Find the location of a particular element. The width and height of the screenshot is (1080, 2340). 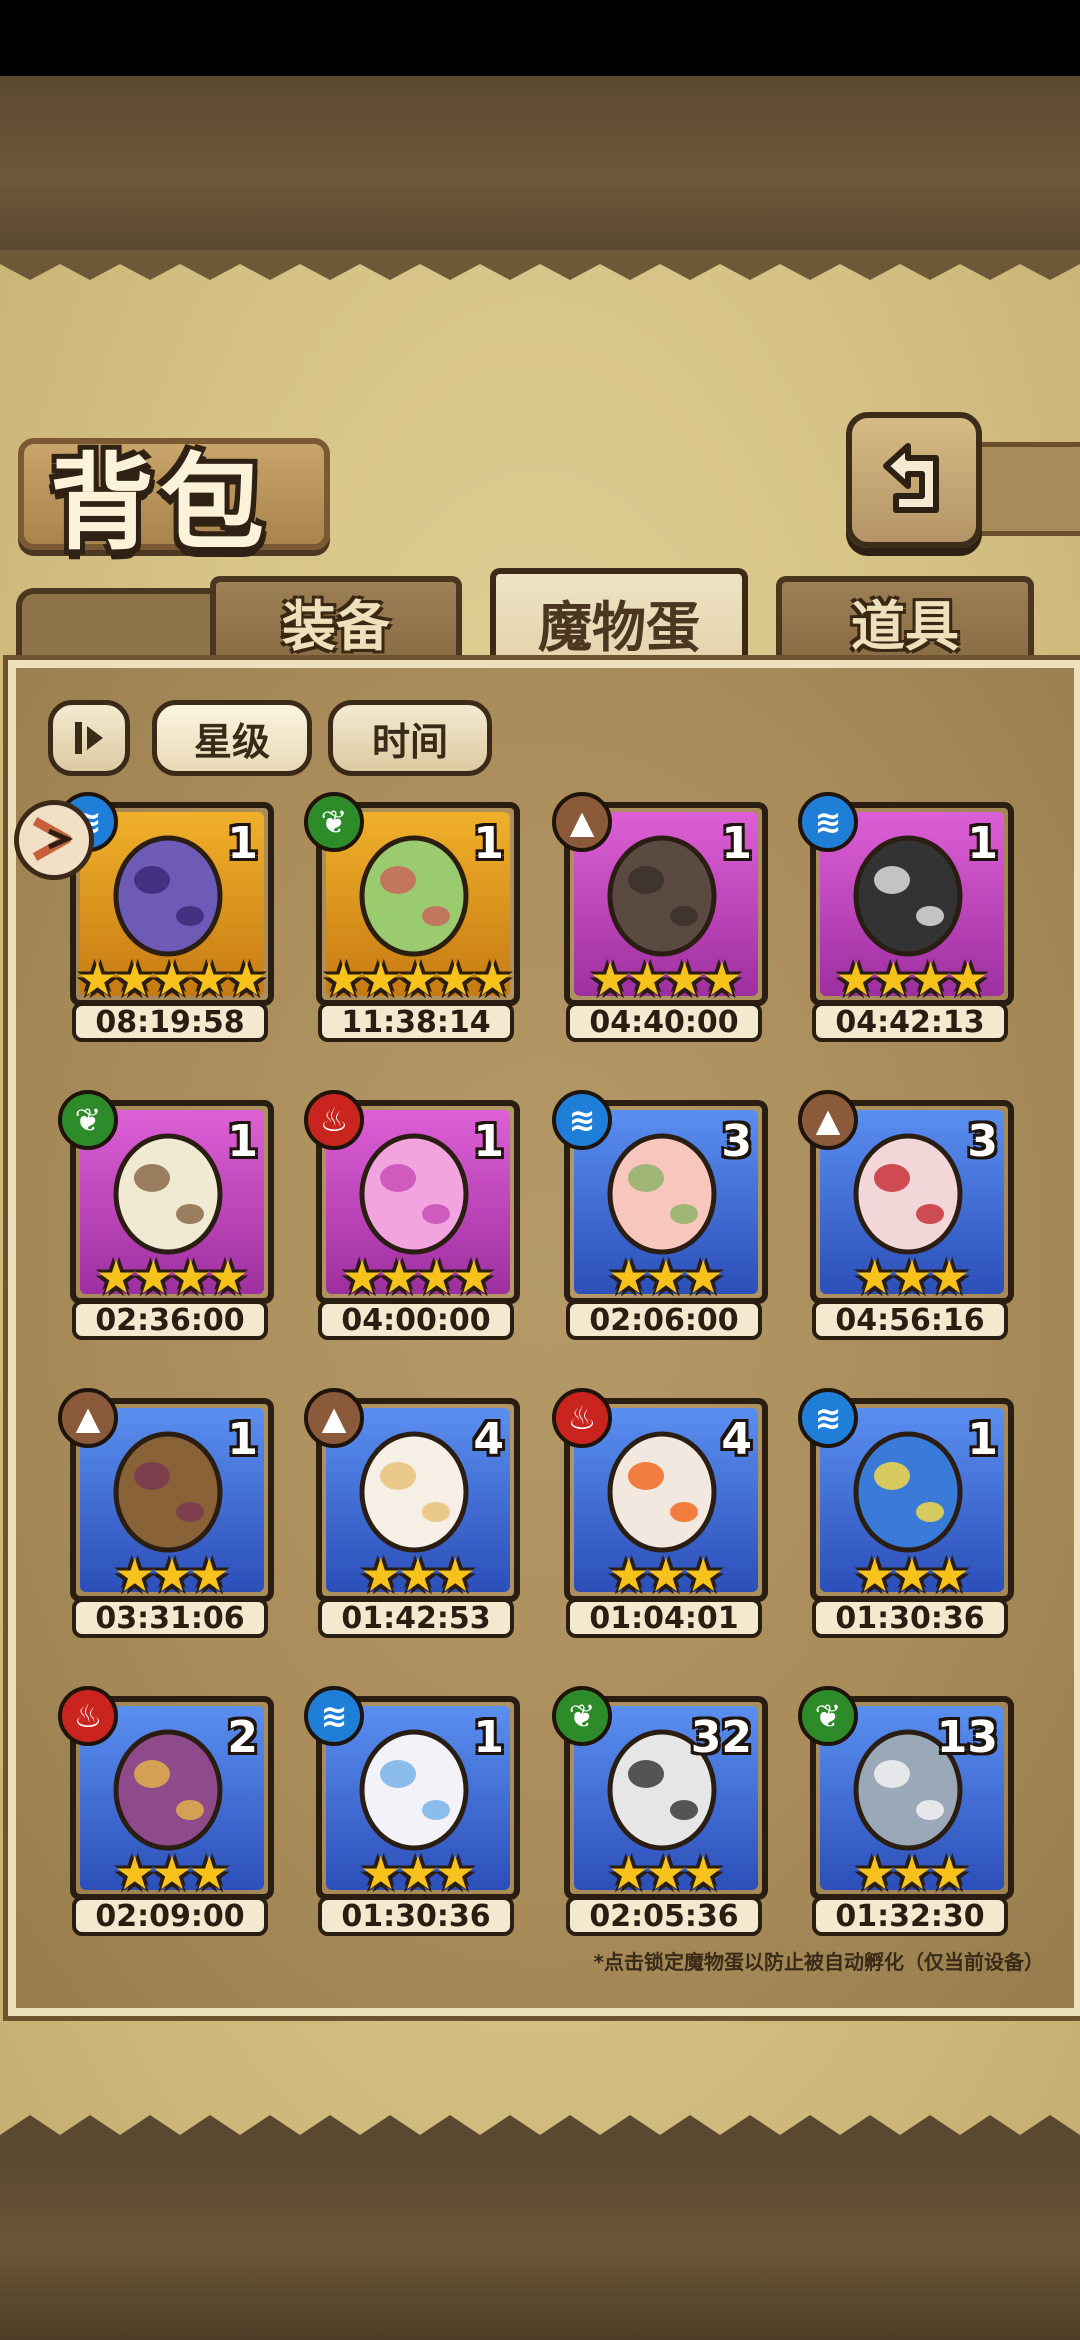

sort-toggle-icon is located at coordinates (89, 738).